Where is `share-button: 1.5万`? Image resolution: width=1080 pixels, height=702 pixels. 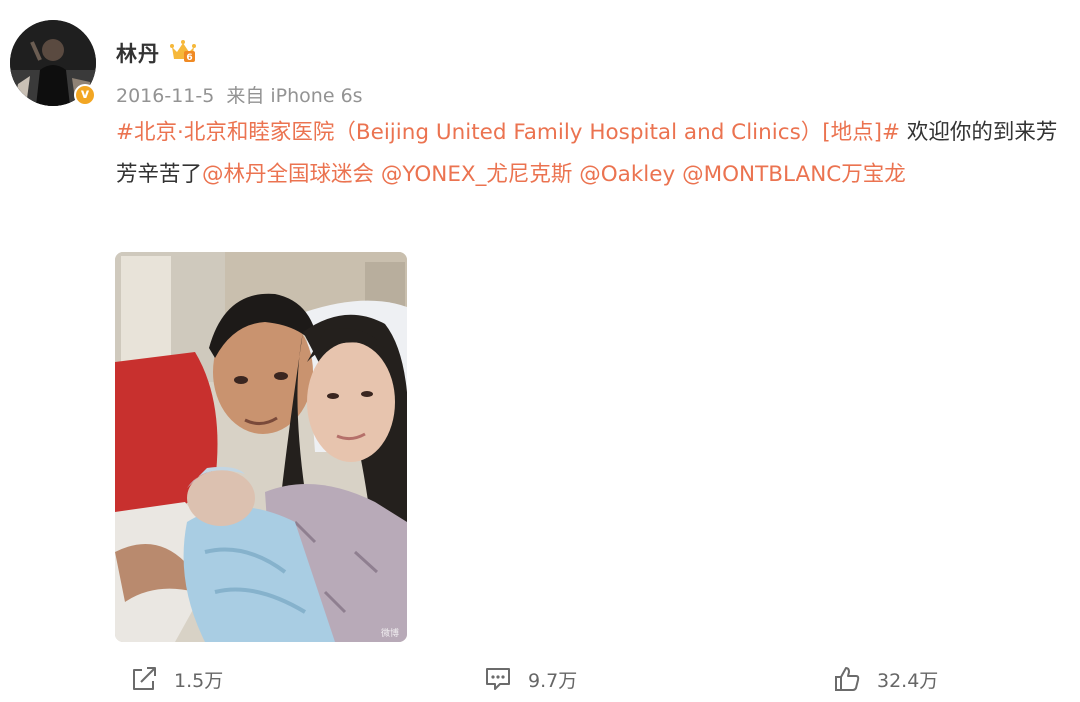
share-button: 1.5万 is located at coordinates (176, 679).